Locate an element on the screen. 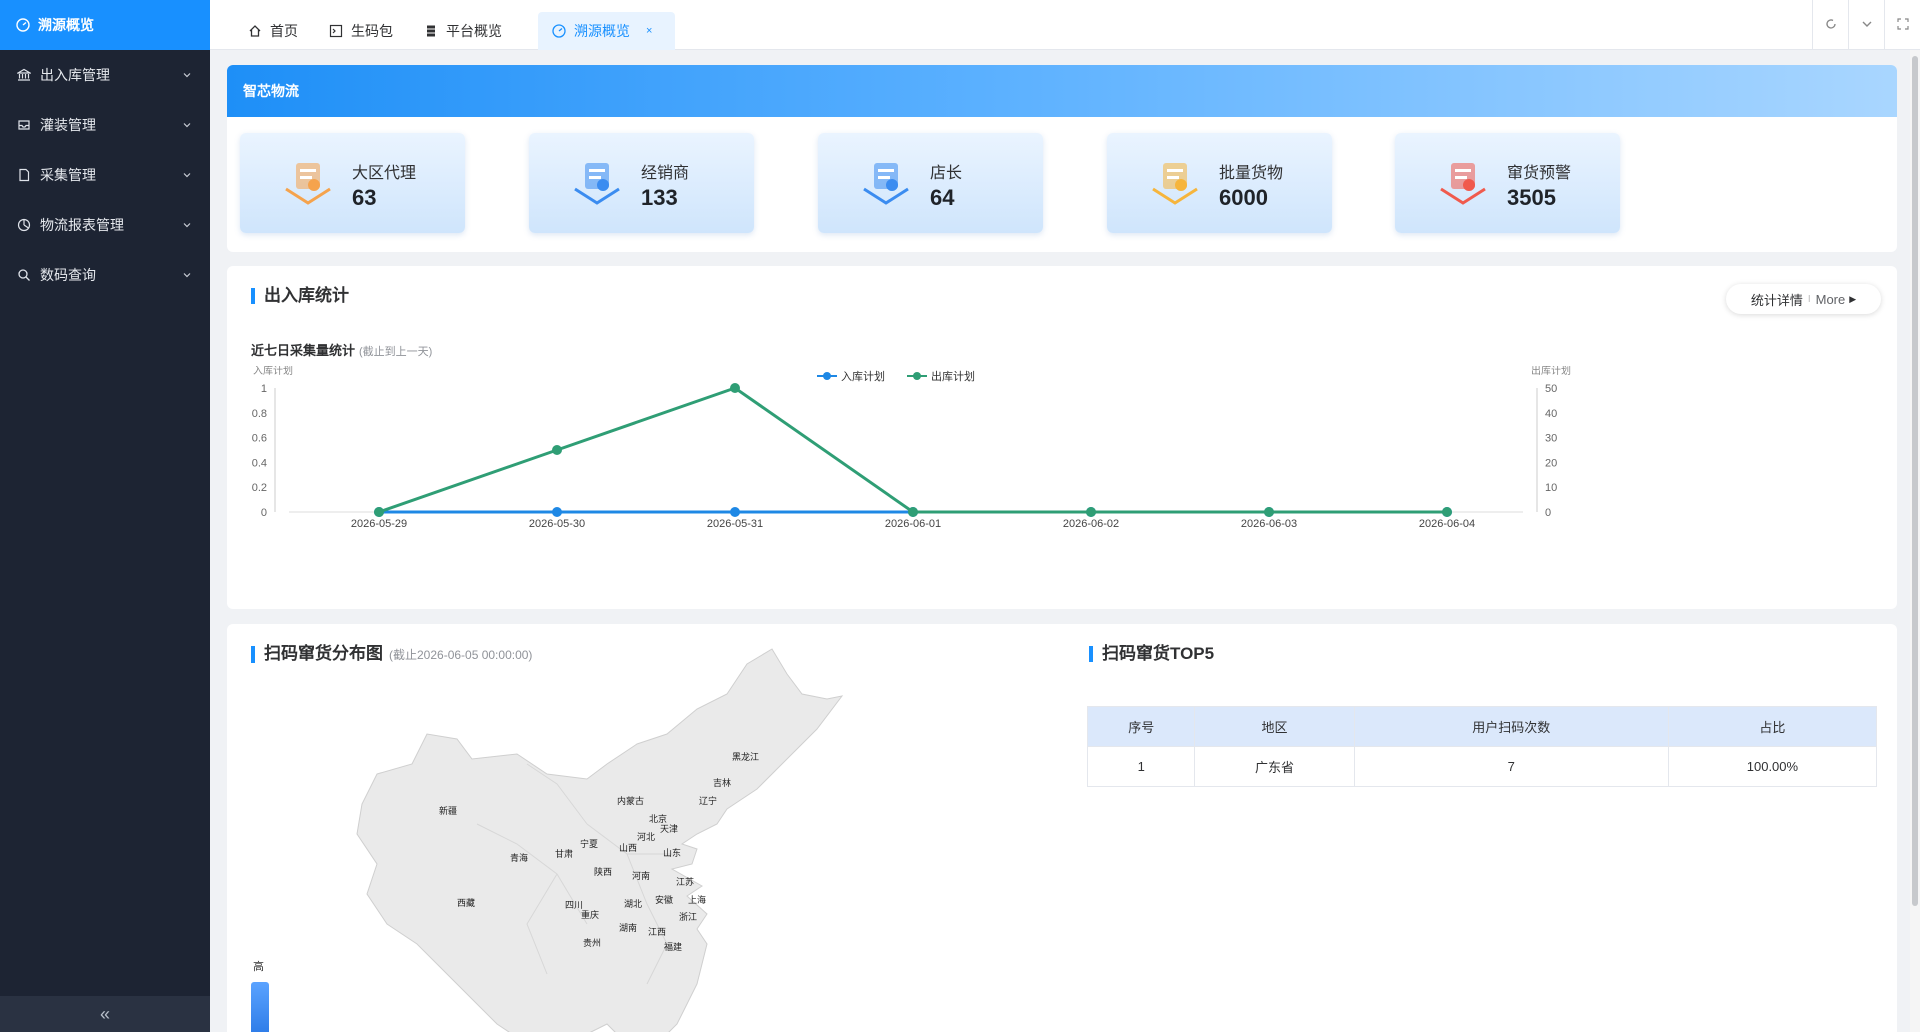 The image size is (1920, 1032). stat-value: 63 is located at coordinates (364, 197).